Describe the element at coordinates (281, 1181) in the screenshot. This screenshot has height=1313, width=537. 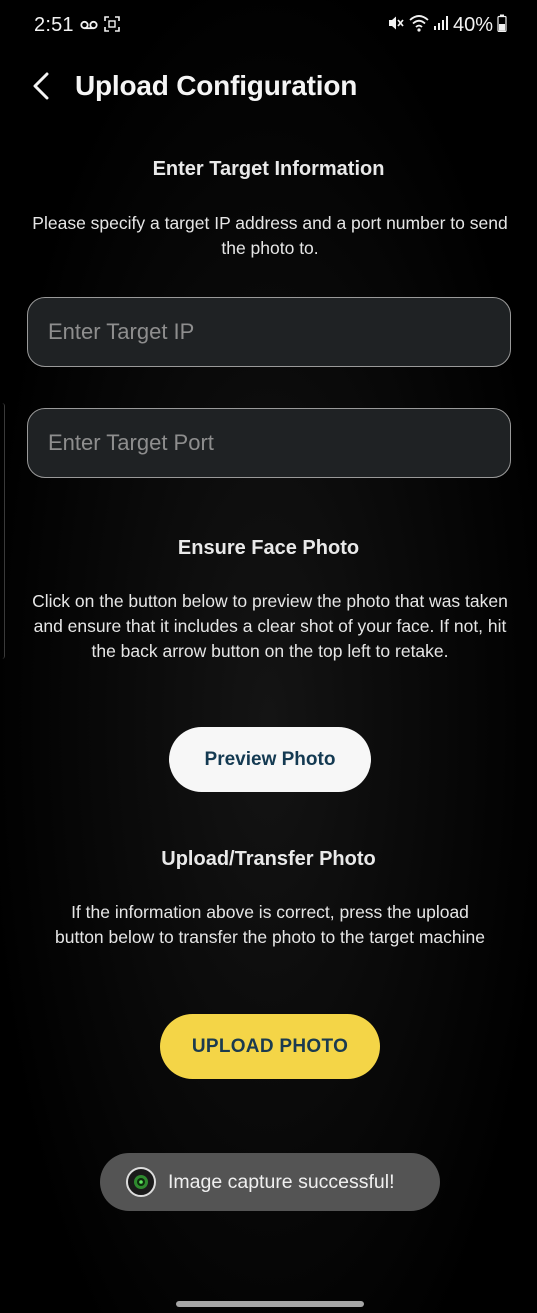
I see `toast-message: Image capture successful!` at that location.